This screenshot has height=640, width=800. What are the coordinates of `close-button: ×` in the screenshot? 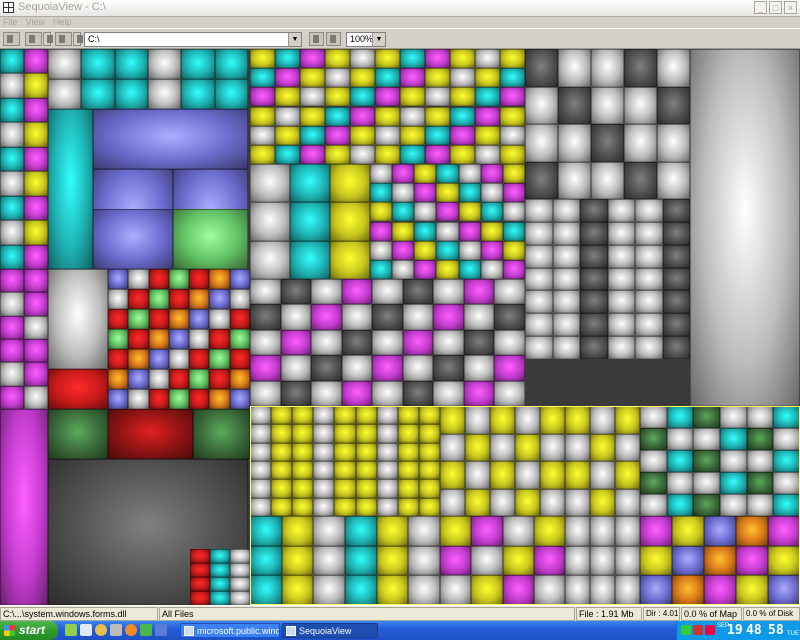 It's located at (790, 7).